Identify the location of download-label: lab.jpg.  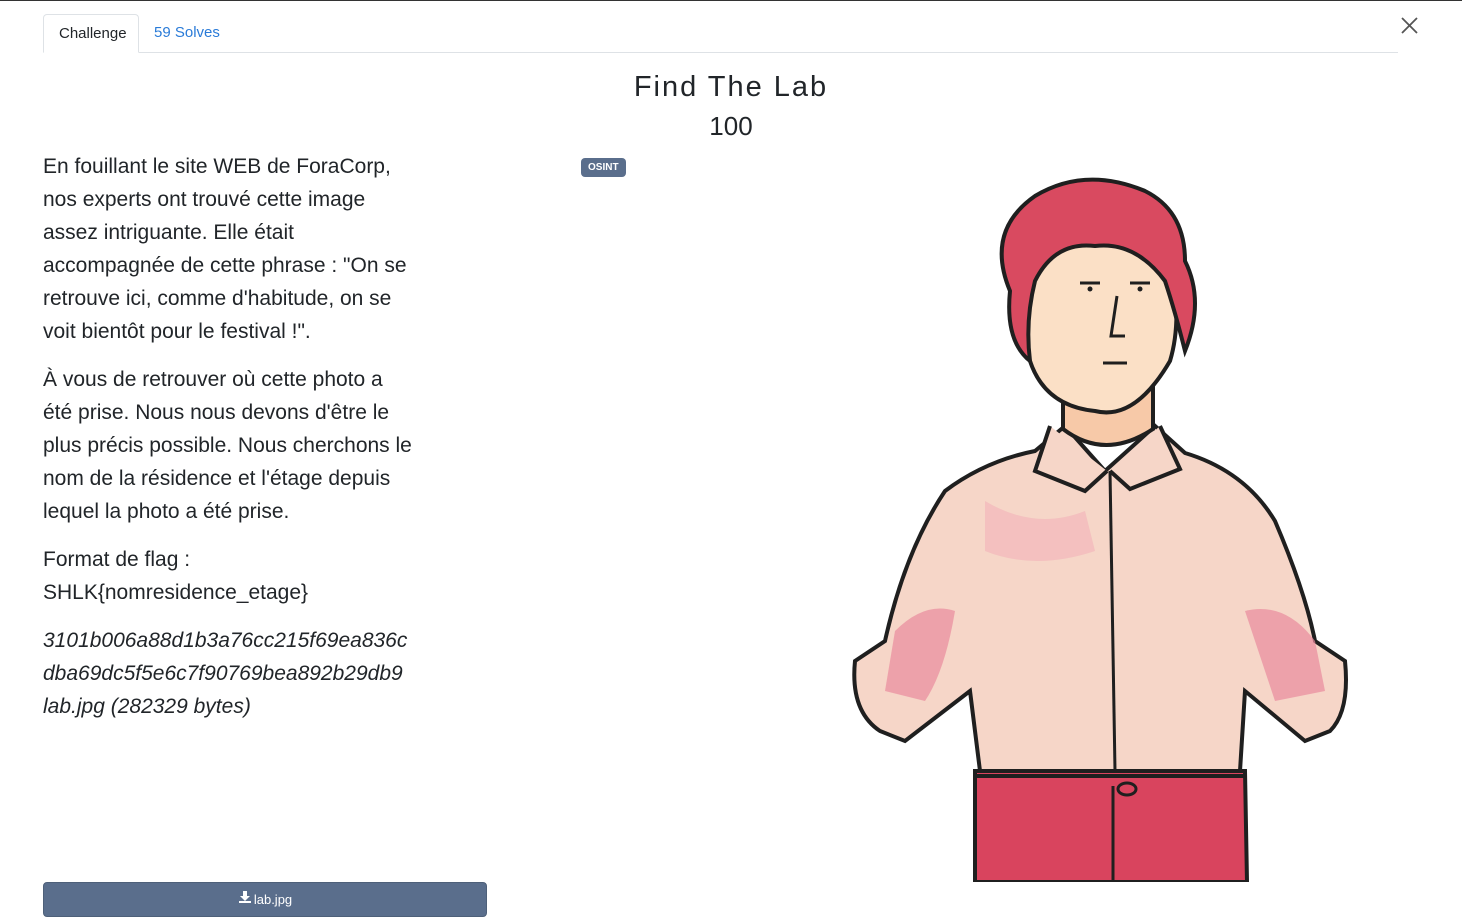
(273, 899).